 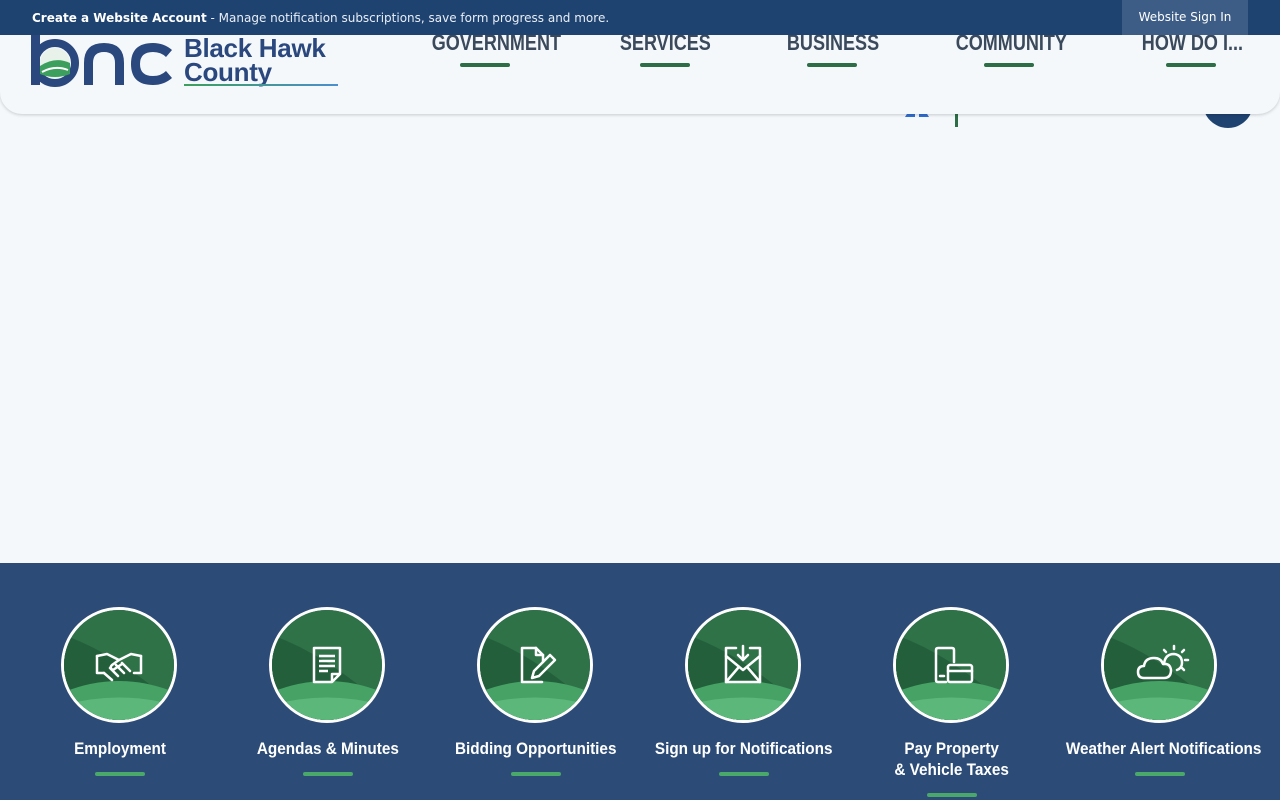 What do you see at coordinates (665, 50) in the screenshot?
I see `nav-services: SERVICES` at bounding box center [665, 50].